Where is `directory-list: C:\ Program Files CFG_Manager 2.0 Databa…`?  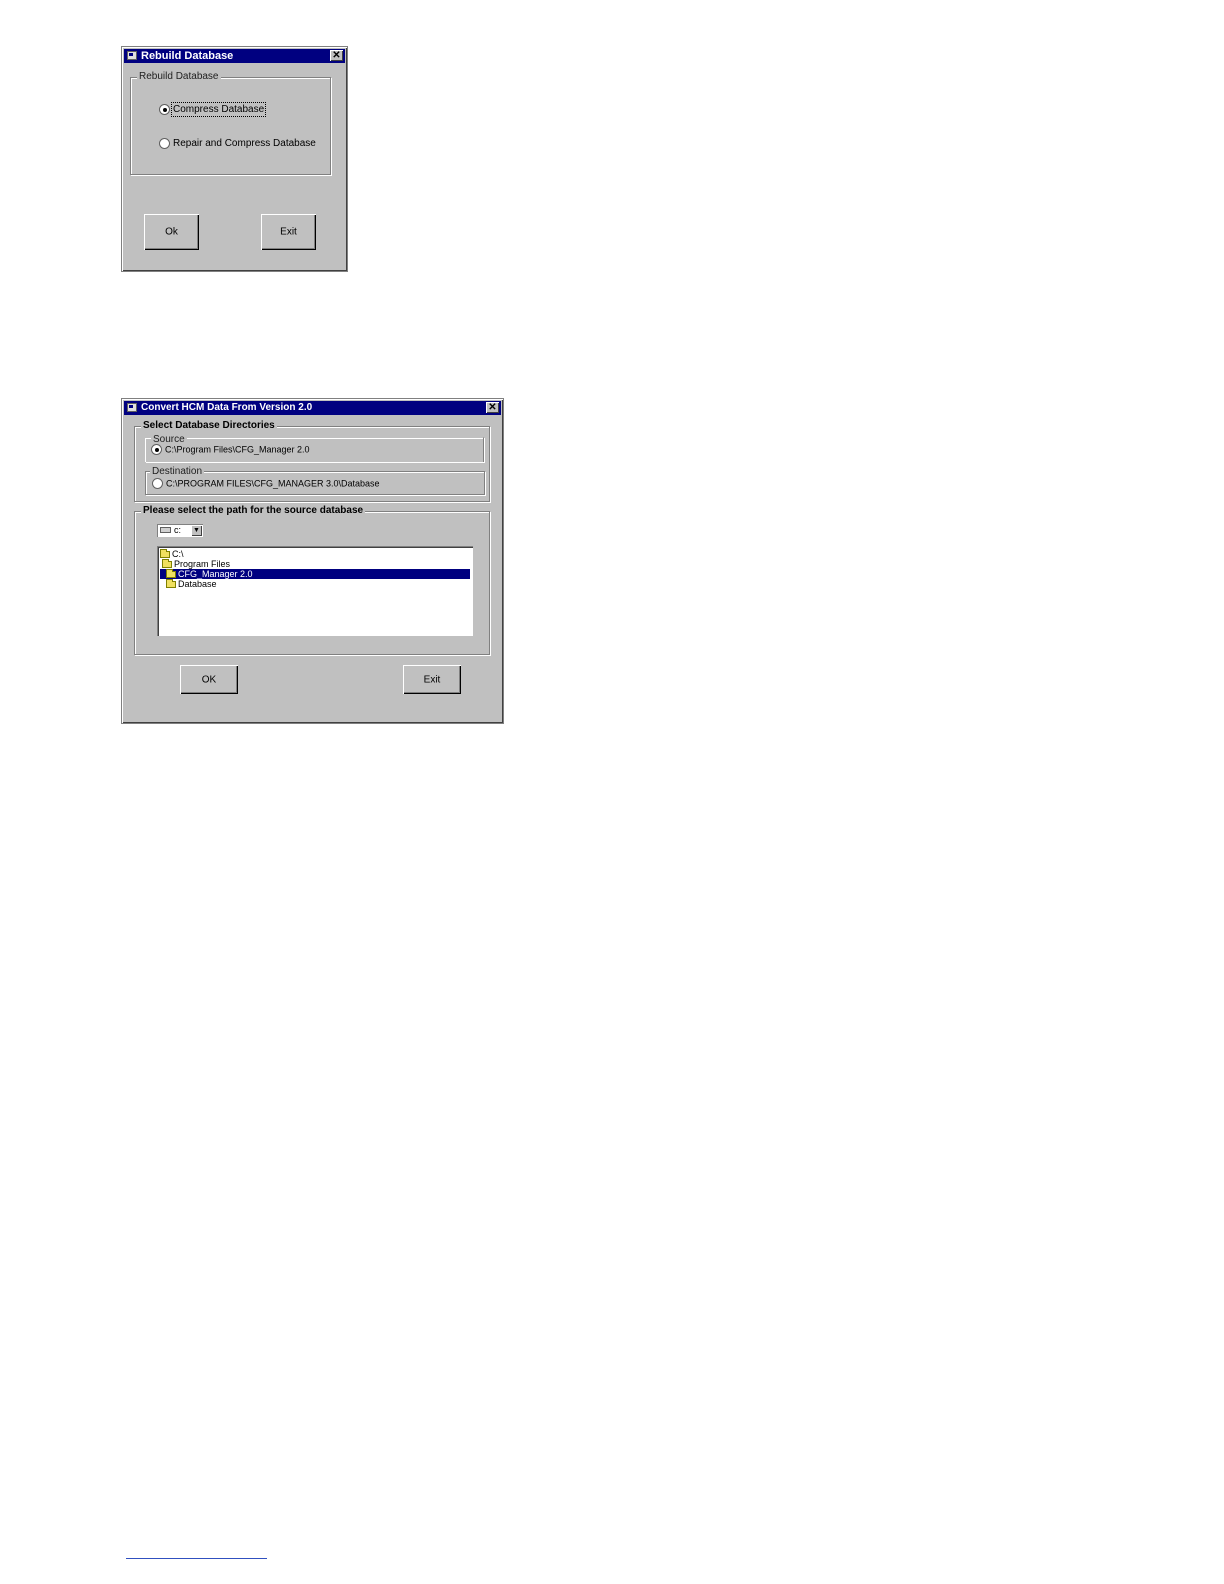
directory-list: C:\ Program Files CFG_Manager 2.0 Databa… is located at coordinates (315, 591).